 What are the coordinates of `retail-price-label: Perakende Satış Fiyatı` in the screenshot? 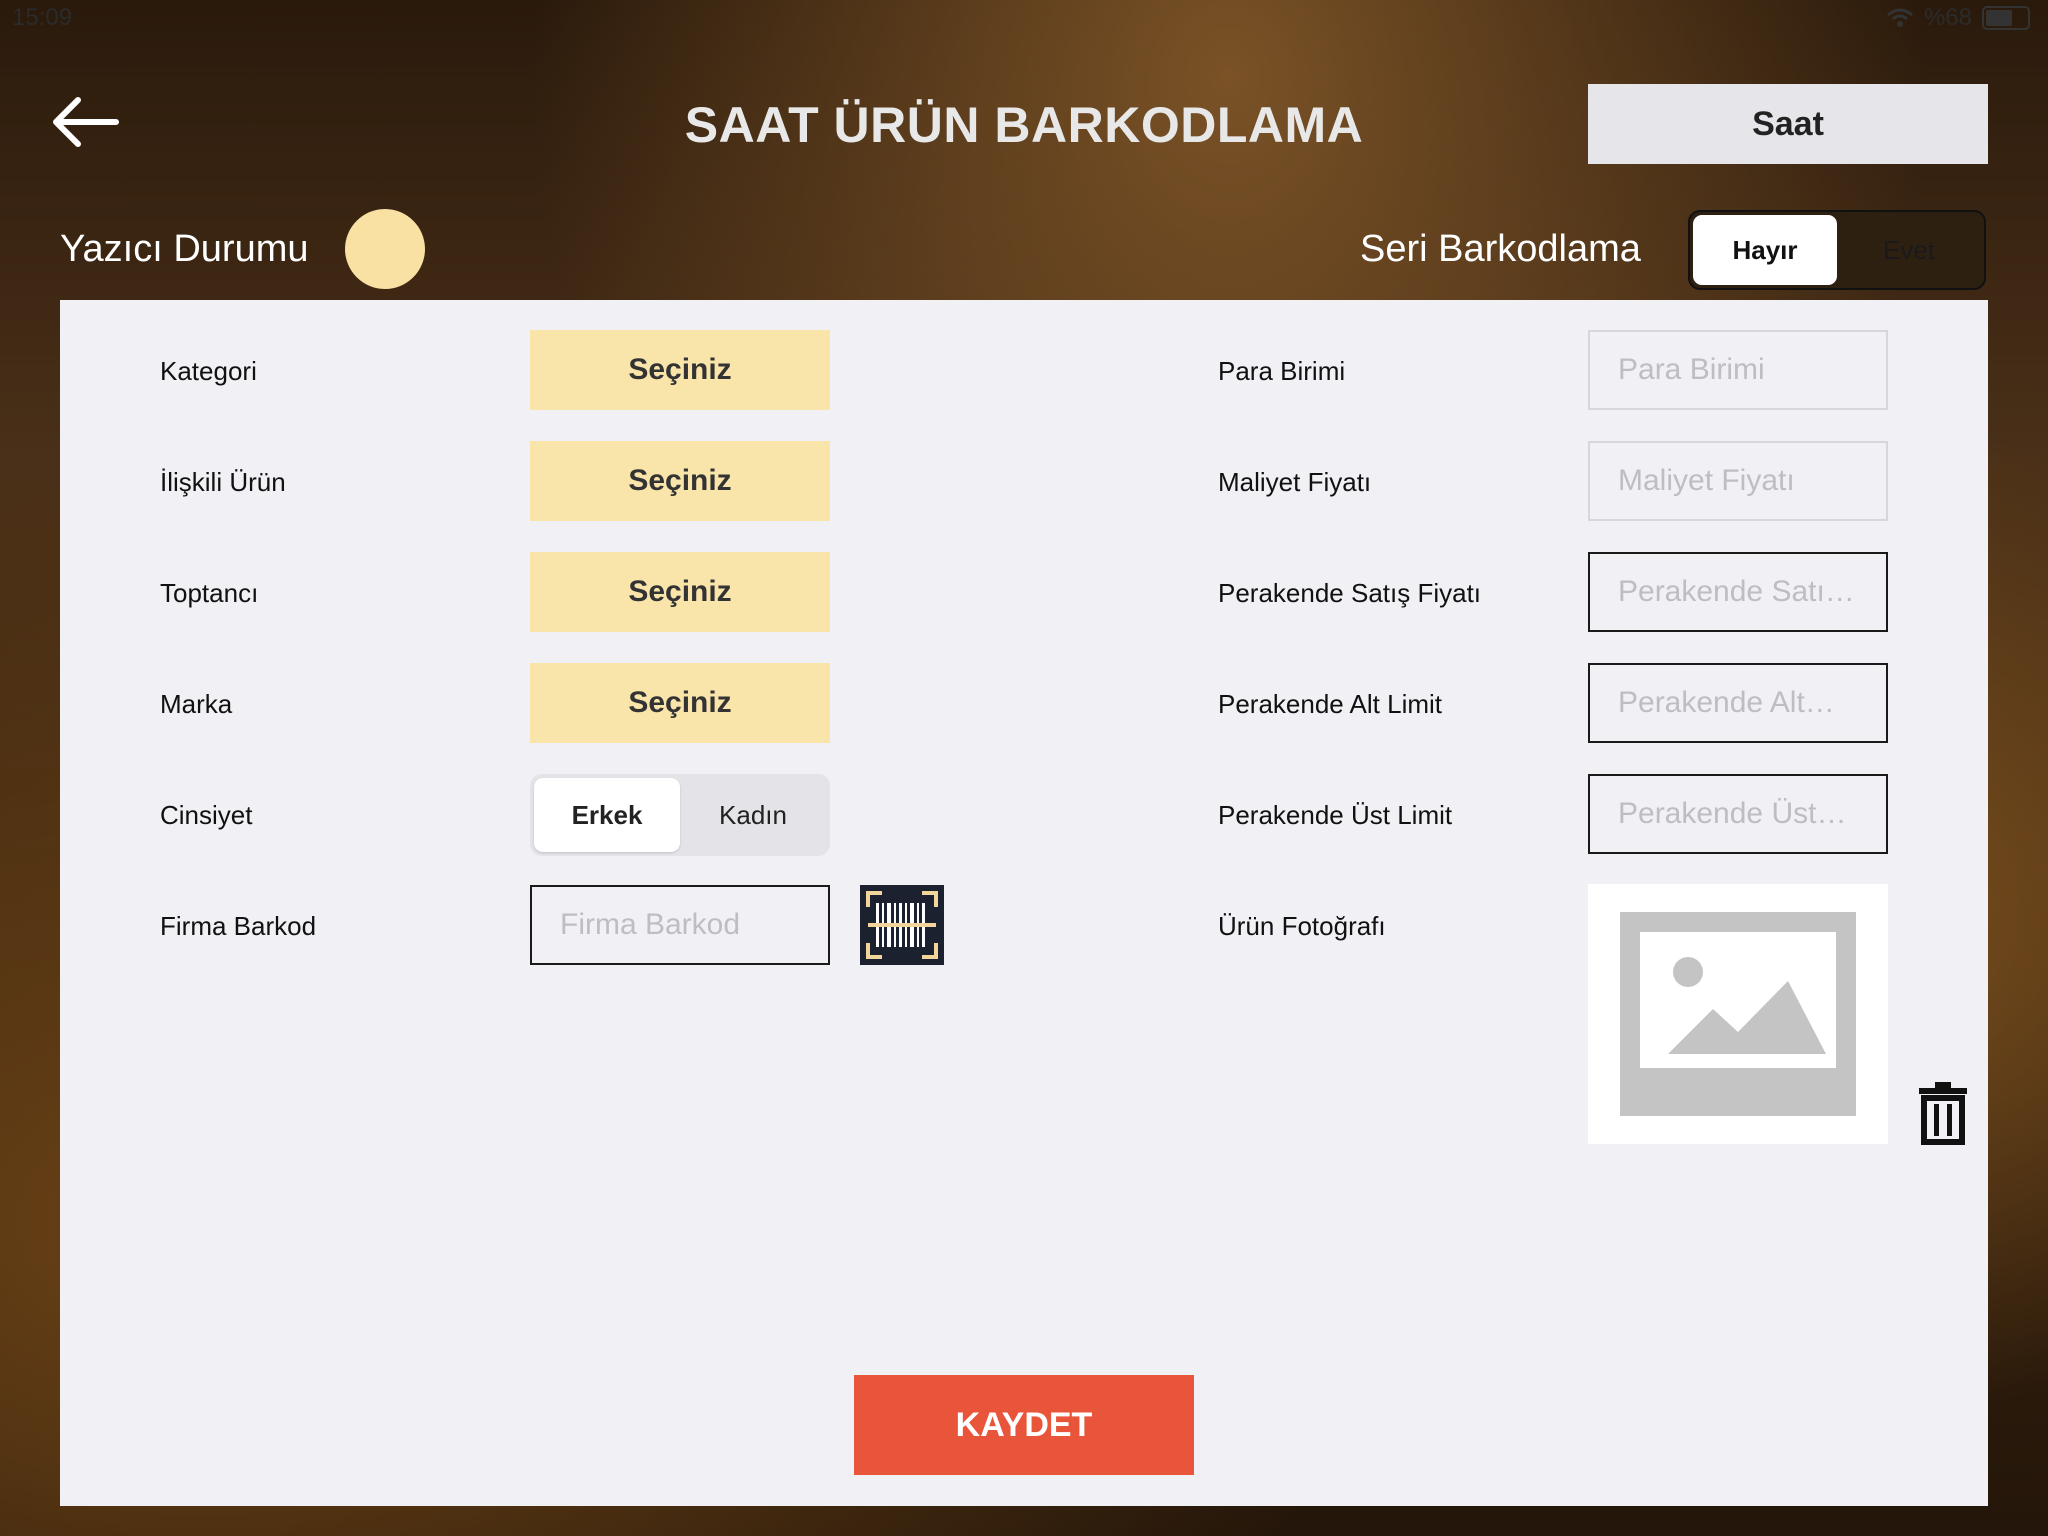 It's located at (1350, 593).